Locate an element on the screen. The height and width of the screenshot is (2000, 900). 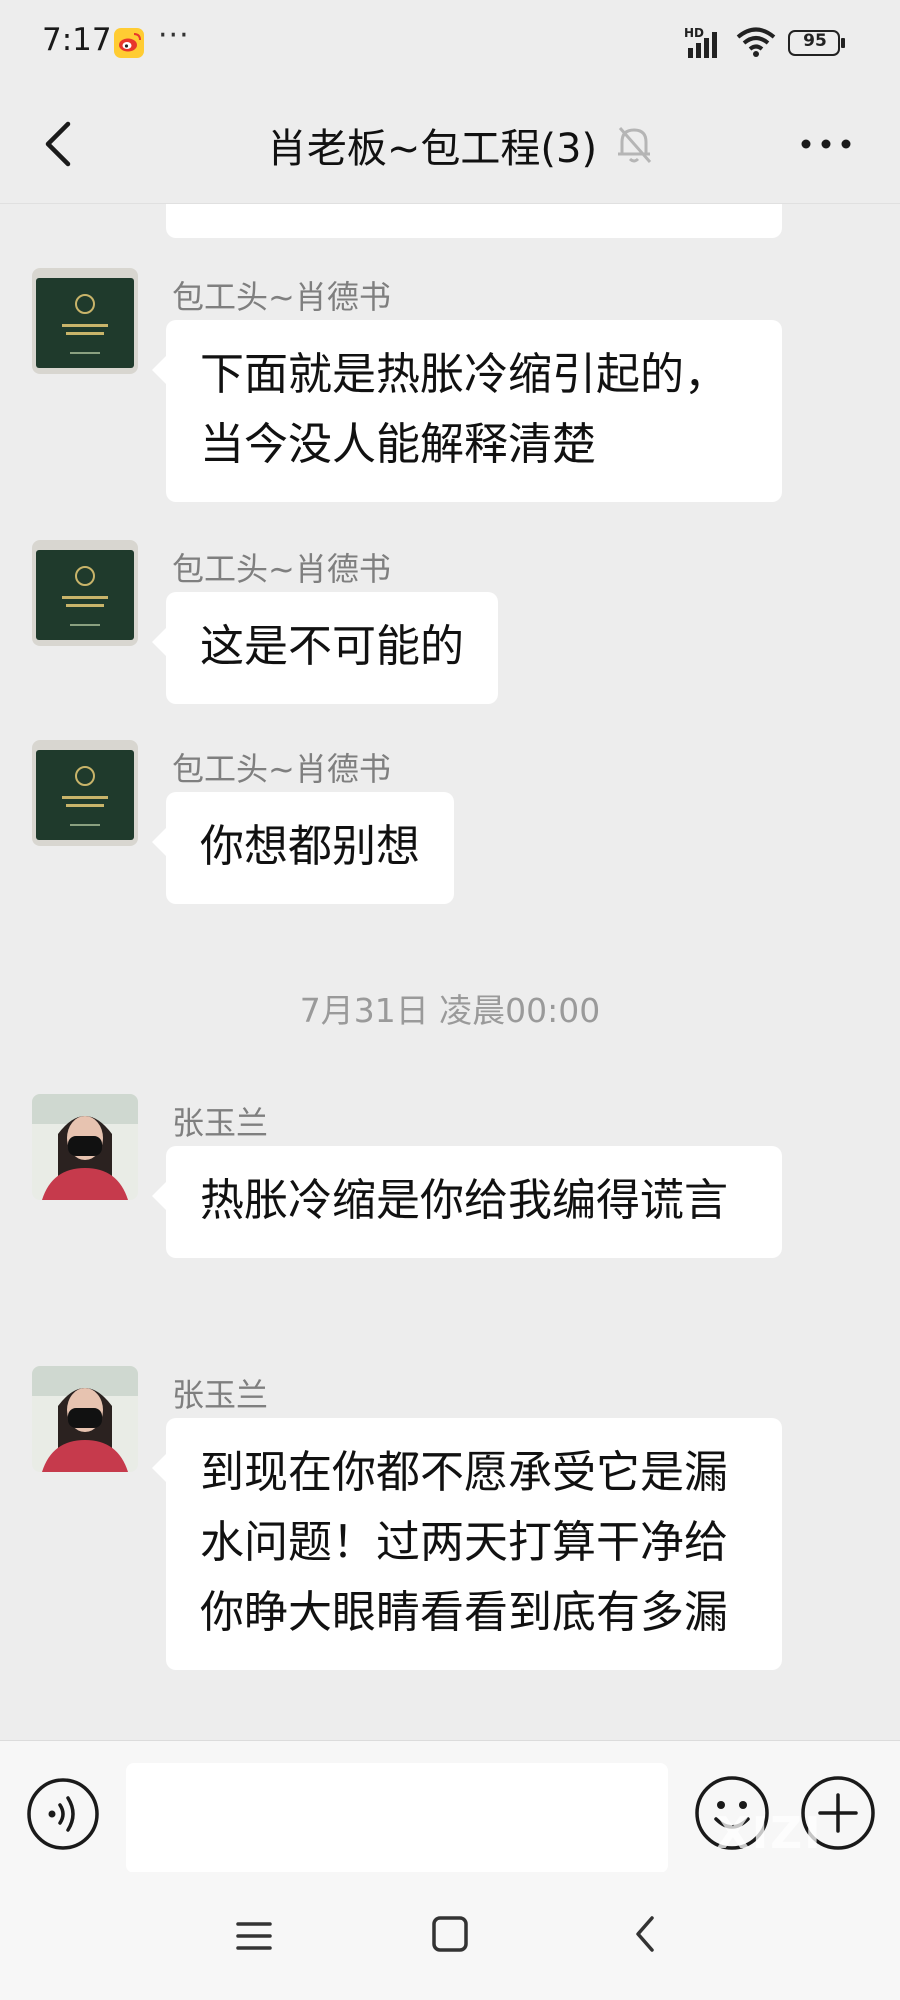
status-bar: 7:17 ··· HD 95 is located at coordinates (450, 43).